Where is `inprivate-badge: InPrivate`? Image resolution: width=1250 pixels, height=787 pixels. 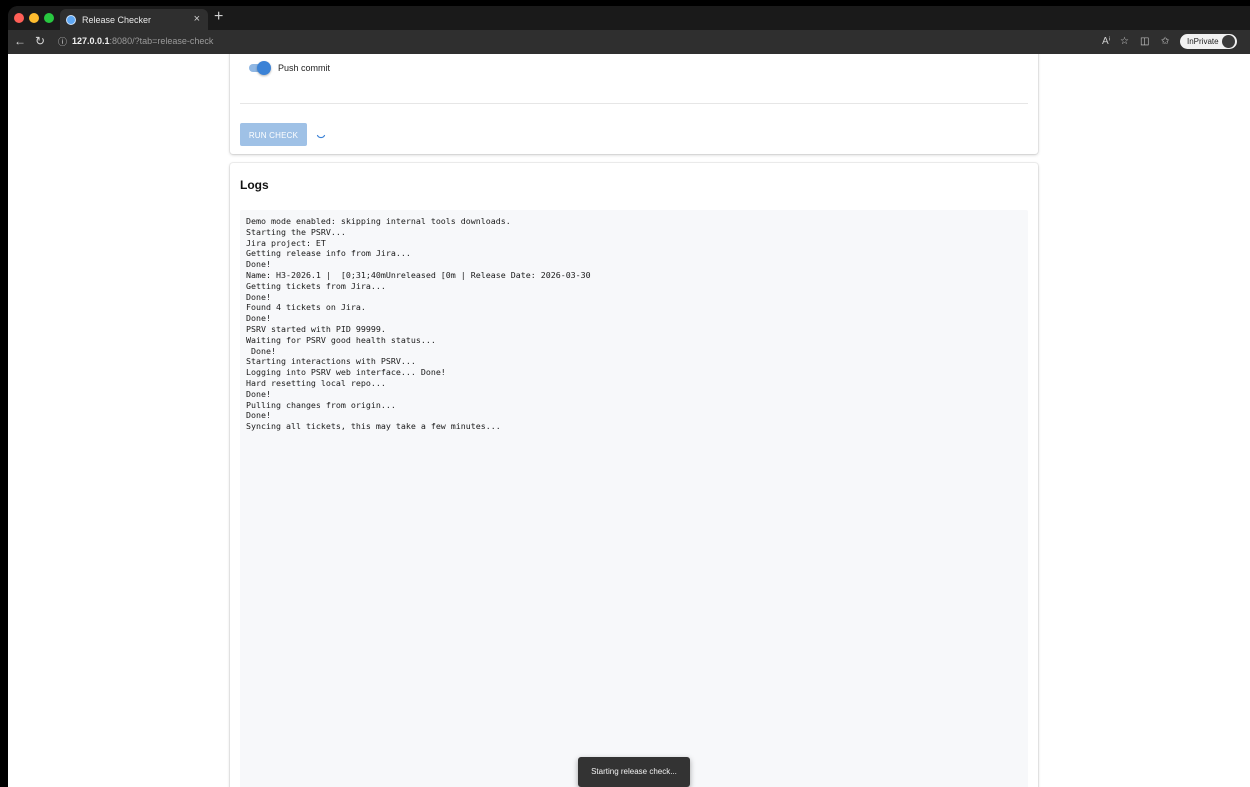 inprivate-badge: InPrivate is located at coordinates (1208, 41).